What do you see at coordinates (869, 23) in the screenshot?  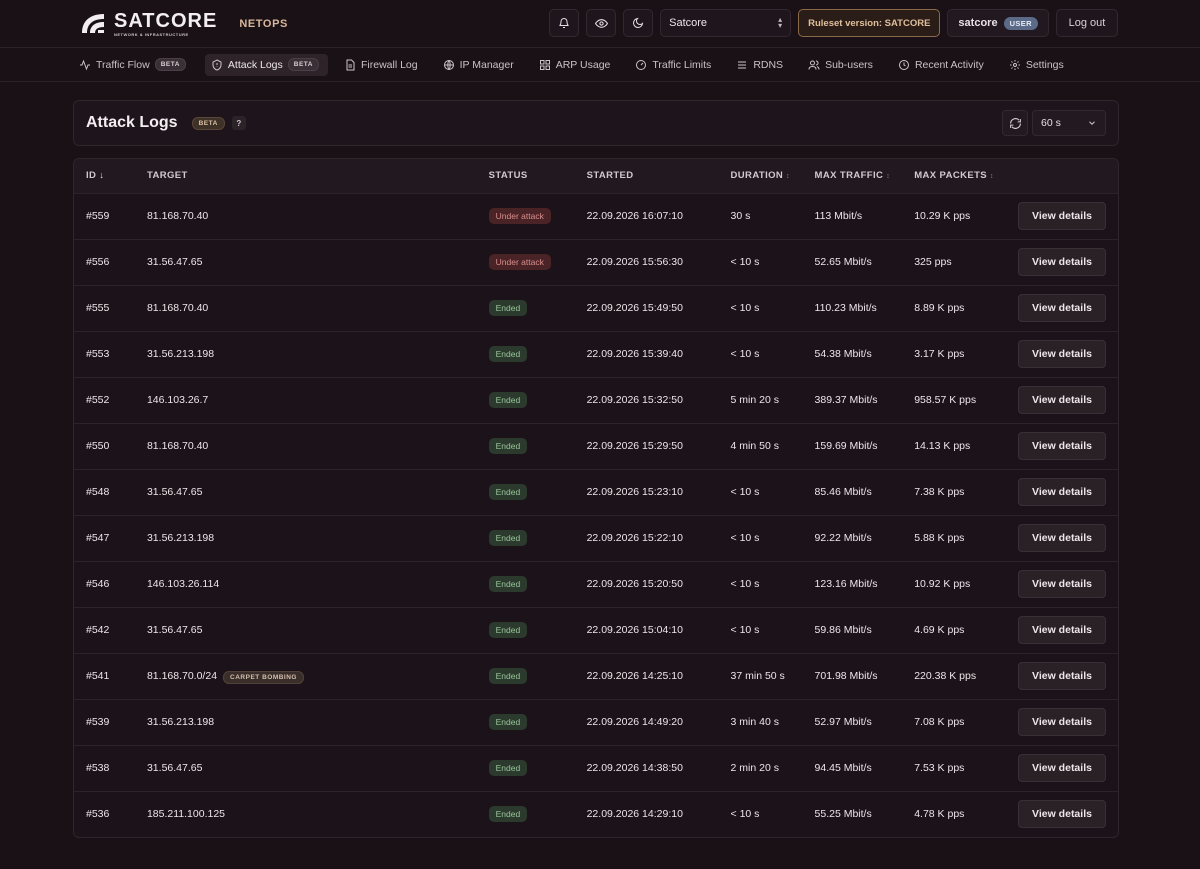 I see `ruleset-version-button: Ruleset version: SATCORE` at bounding box center [869, 23].